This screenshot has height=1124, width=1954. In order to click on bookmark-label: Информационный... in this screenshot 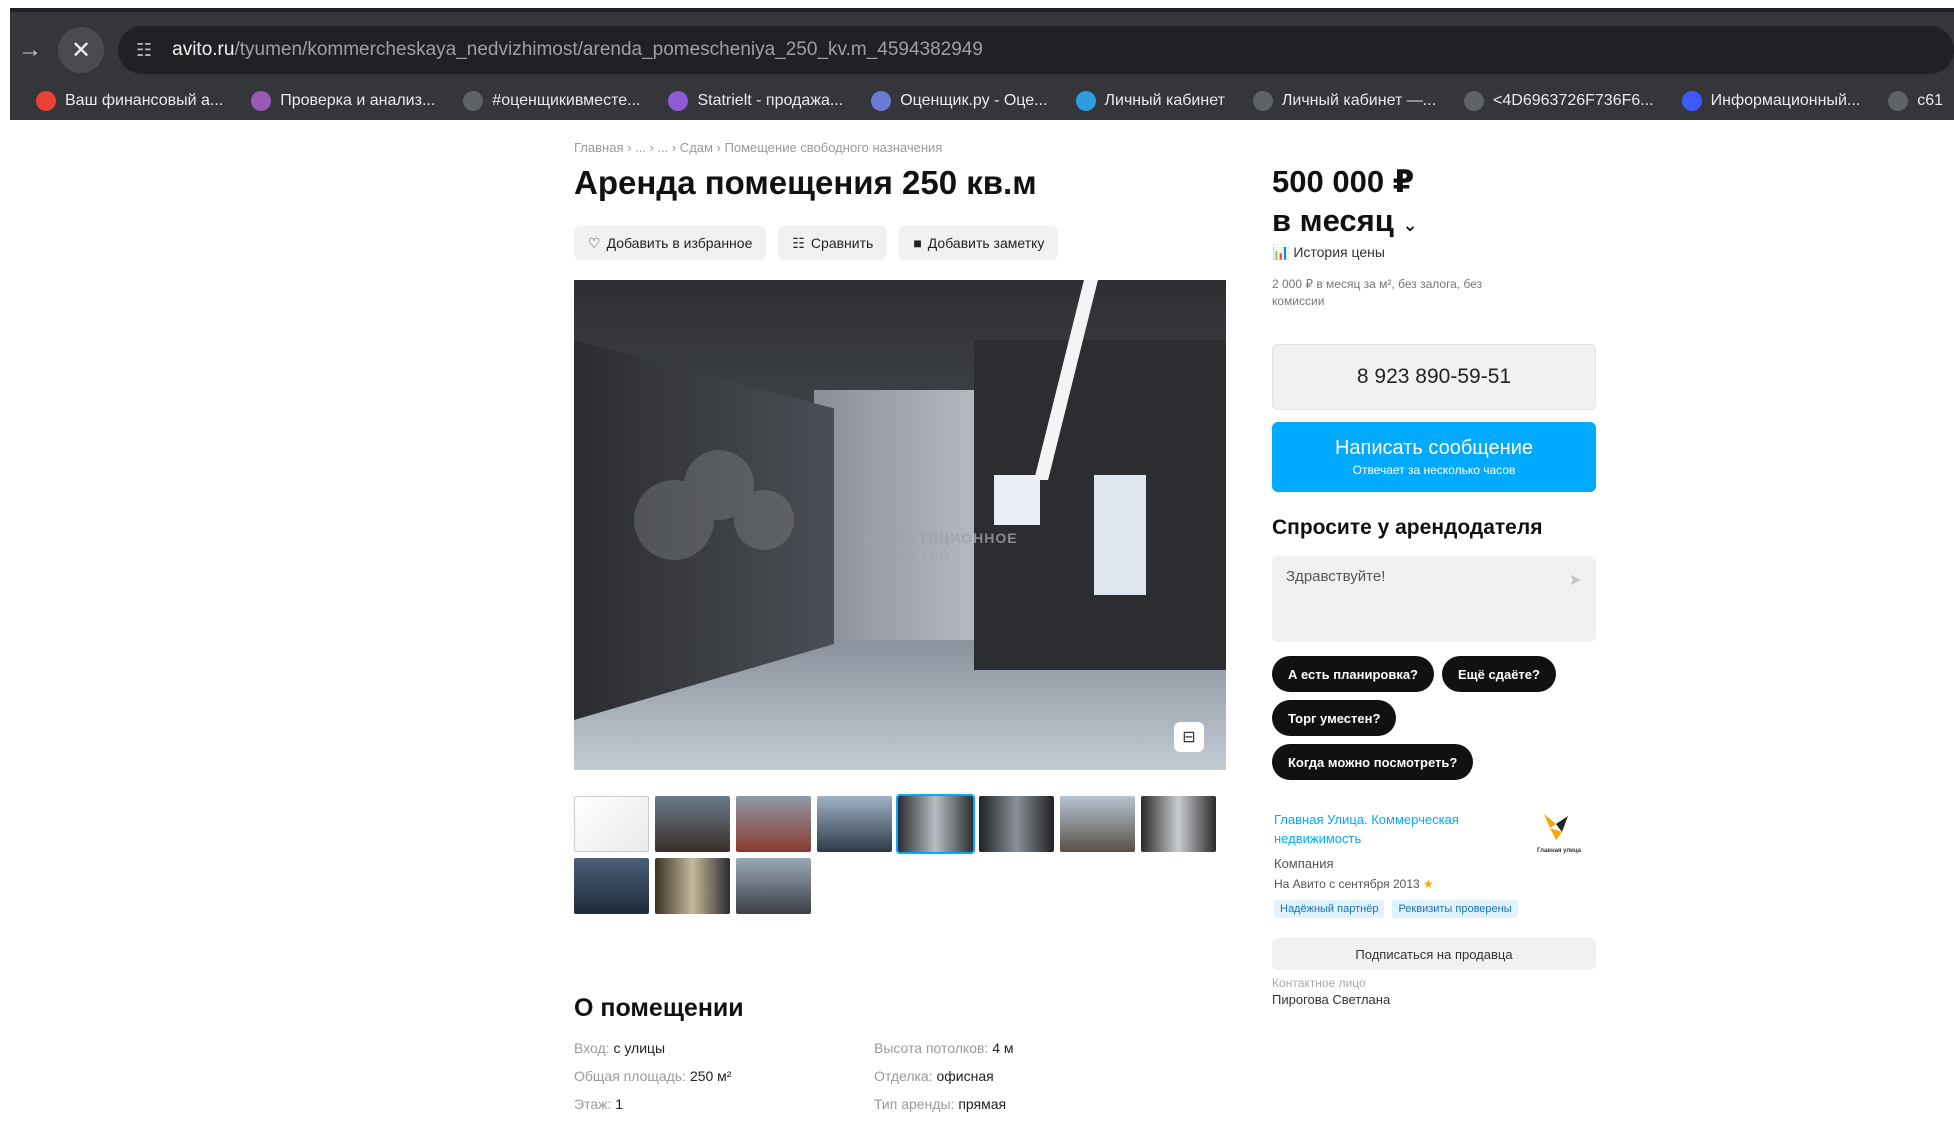, I will do `click(1785, 100)`.